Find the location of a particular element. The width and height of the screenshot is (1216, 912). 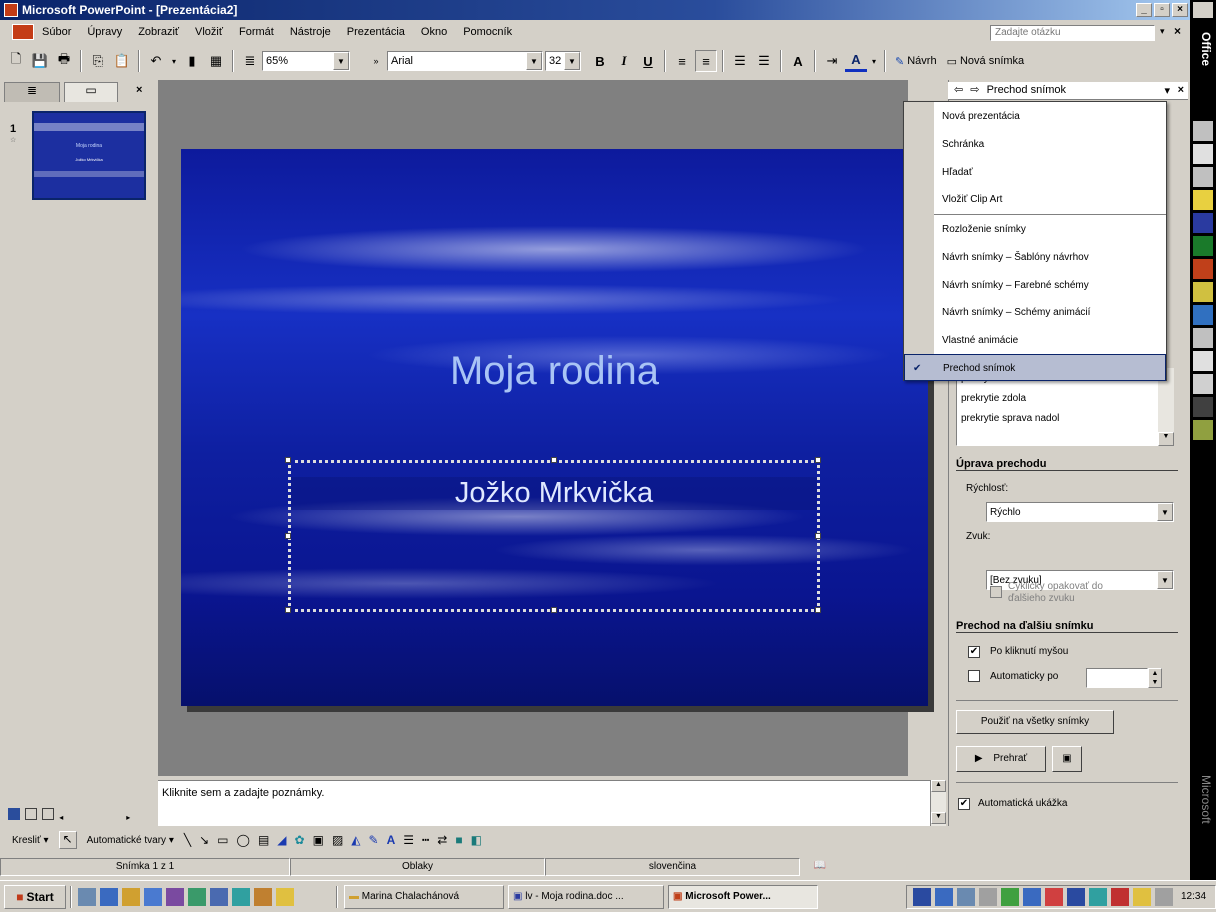

line-style-icon: ☰ is located at coordinates (408, 840).